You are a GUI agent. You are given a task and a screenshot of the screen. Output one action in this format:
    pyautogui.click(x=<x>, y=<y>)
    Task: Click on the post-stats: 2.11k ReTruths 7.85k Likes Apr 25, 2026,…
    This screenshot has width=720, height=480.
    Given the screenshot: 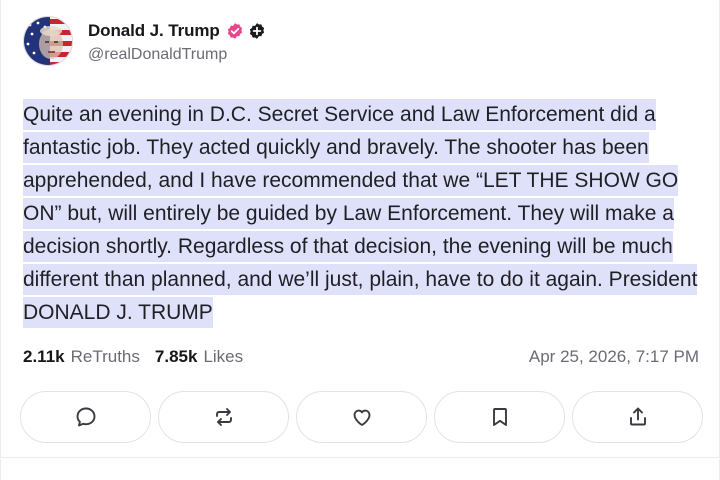 What is the action you would take?
    pyautogui.click(x=361, y=357)
    